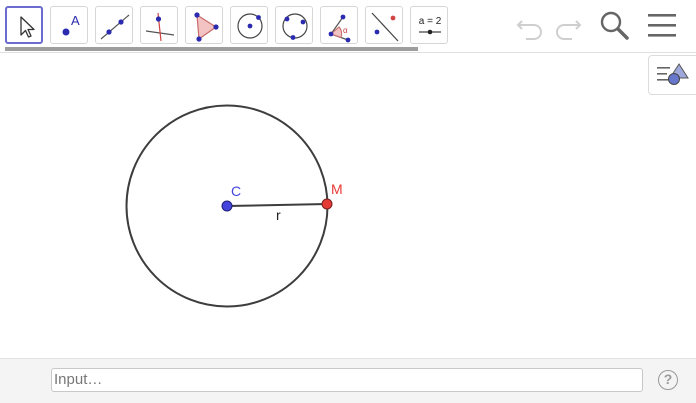  What do you see at coordinates (227, 206) in the screenshot?
I see `center-point` at bounding box center [227, 206].